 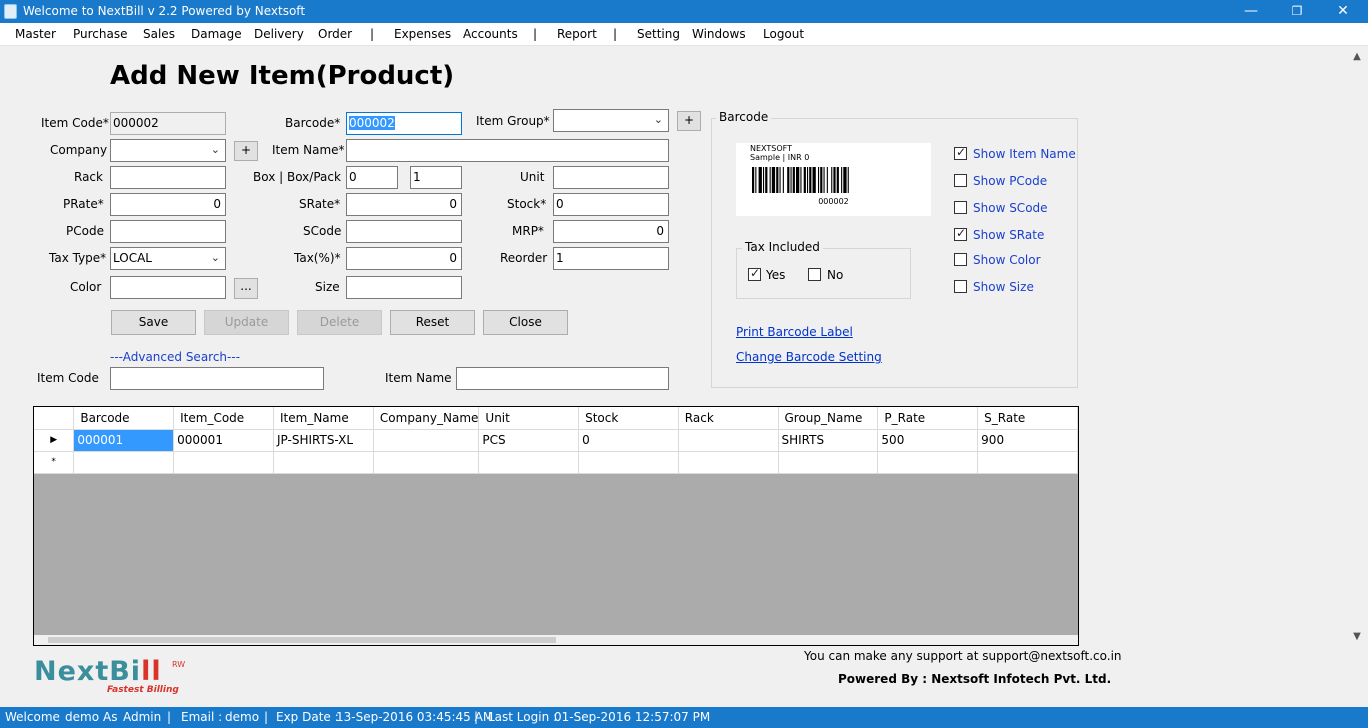 What do you see at coordinates (404, 287) in the screenshot?
I see `size-field` at bounding box center [404, 287].